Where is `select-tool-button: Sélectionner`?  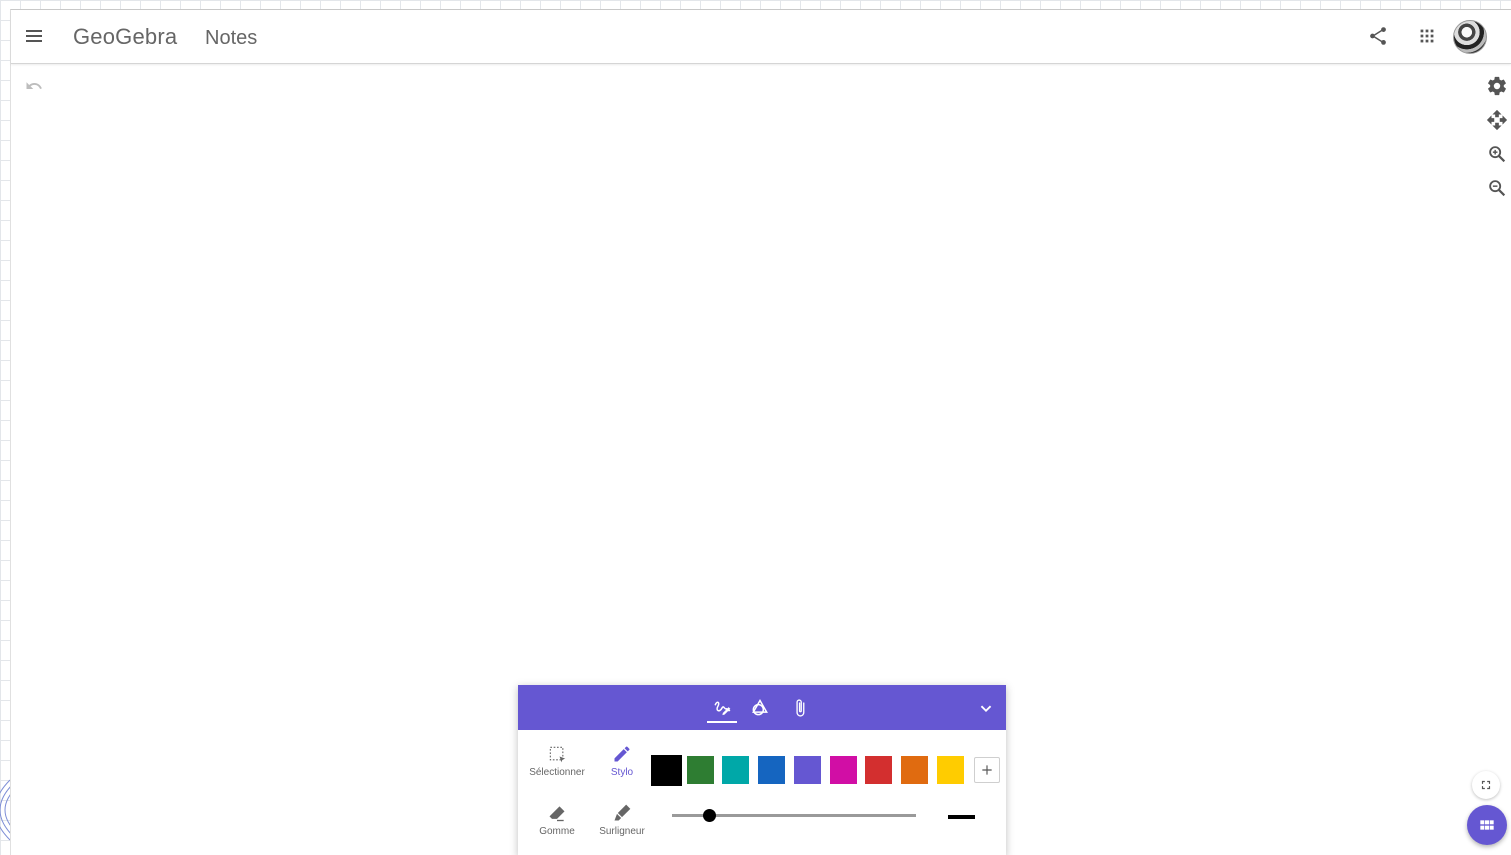 select-tool-button: Sélectionner is located at coordinates (557, 766).